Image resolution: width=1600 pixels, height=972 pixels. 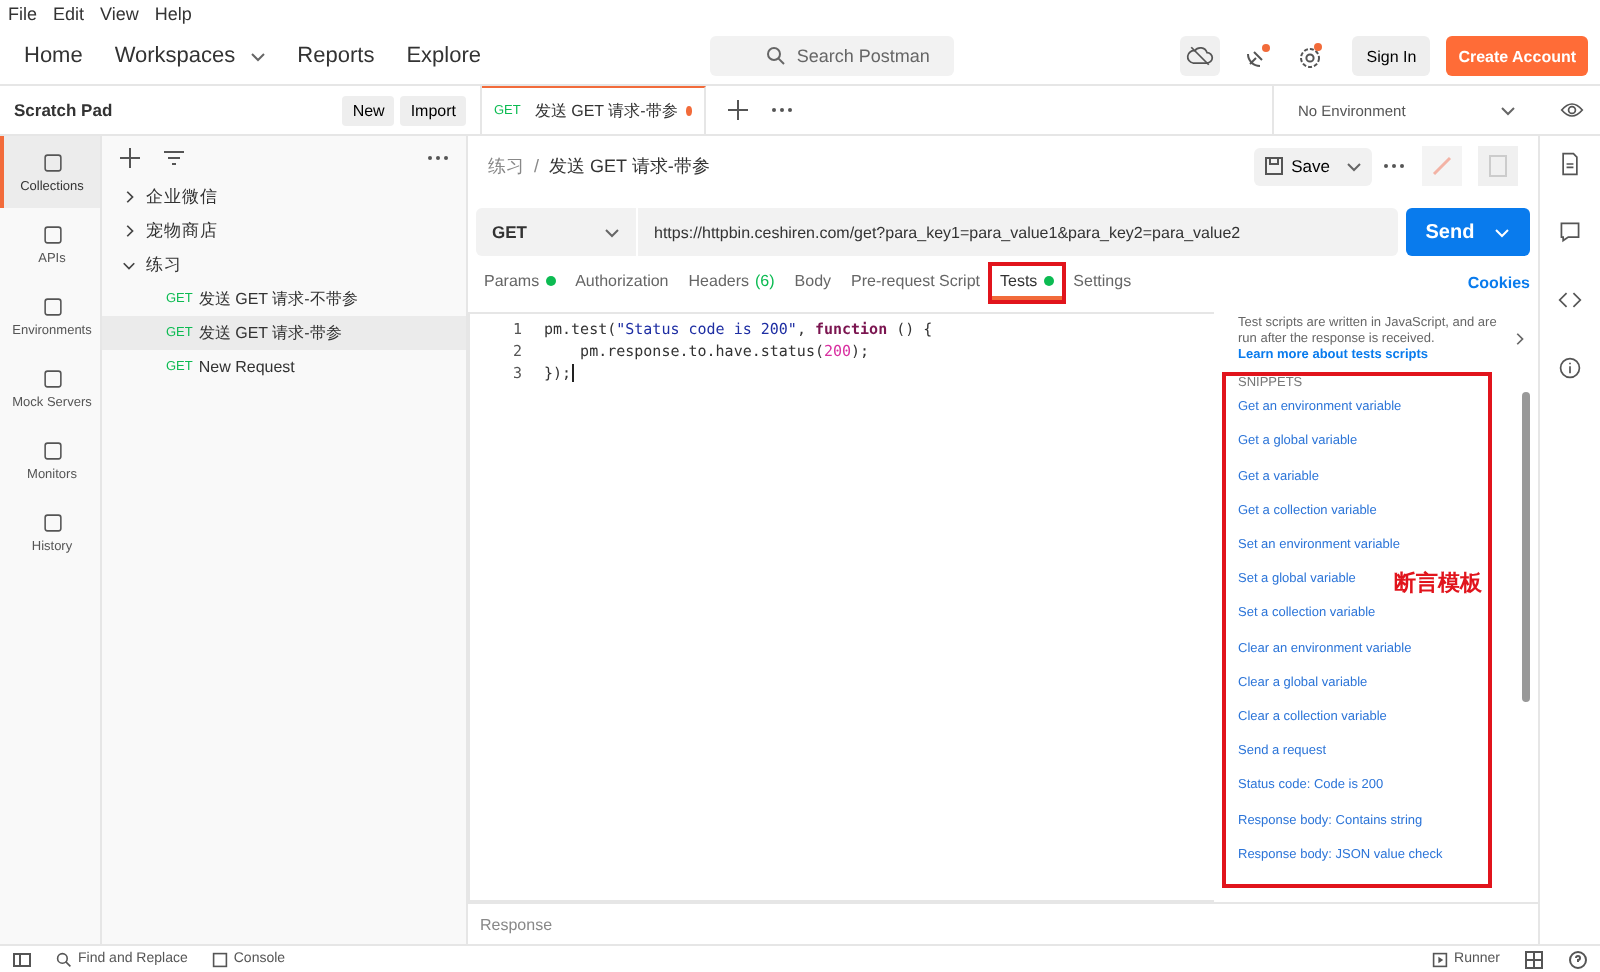 What do you see at coordinates (284, 197) in the screenshot?
I see `collection-item: 企业微信` at bounding box center [284, 197].